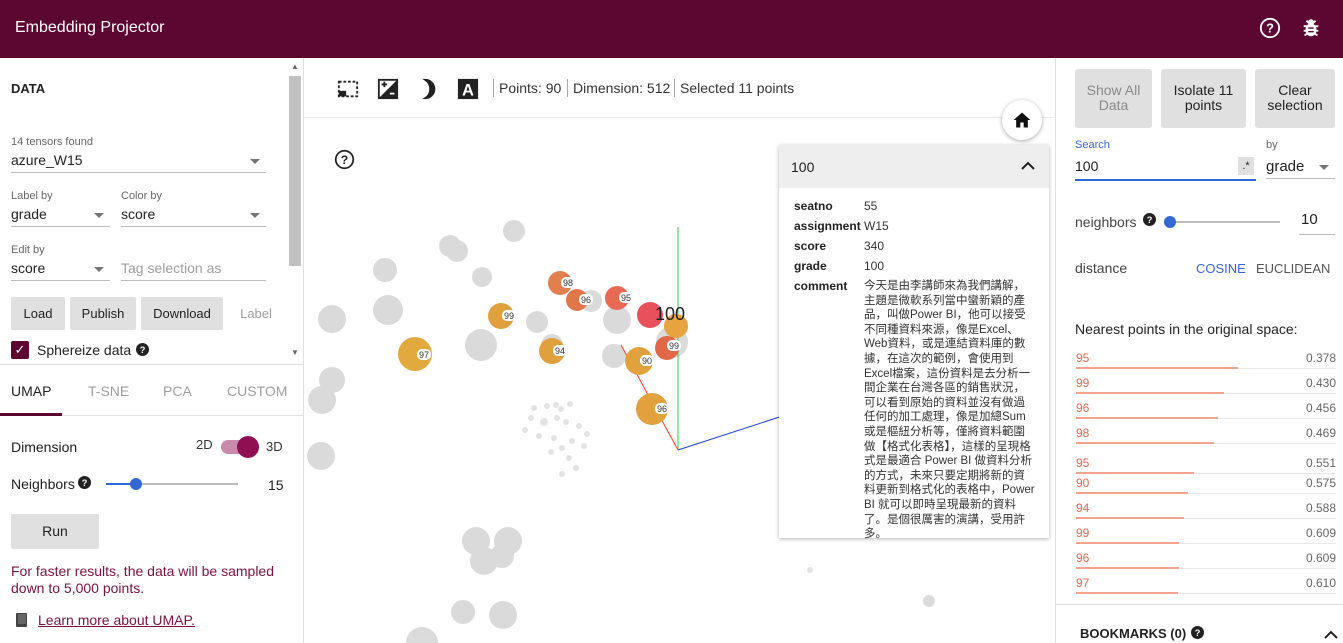  I want to click on scroll-down-icon: ▼, so click(295, 352).